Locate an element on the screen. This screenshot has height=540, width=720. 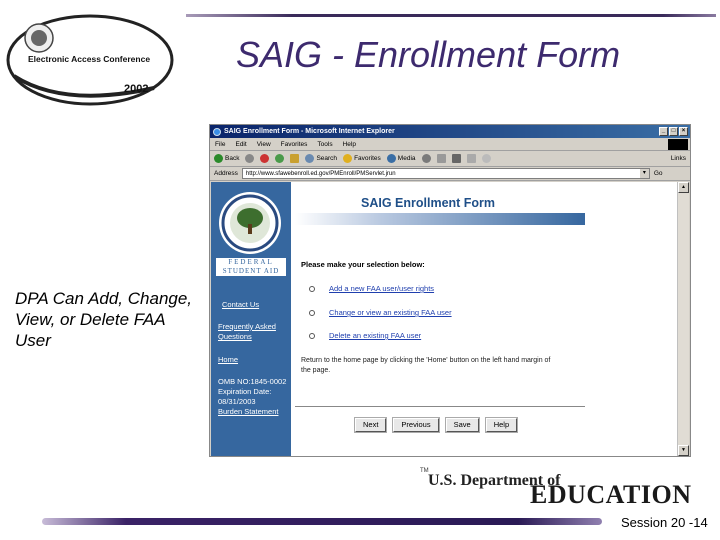
menu-file: File is located at coordinates (220, 144).